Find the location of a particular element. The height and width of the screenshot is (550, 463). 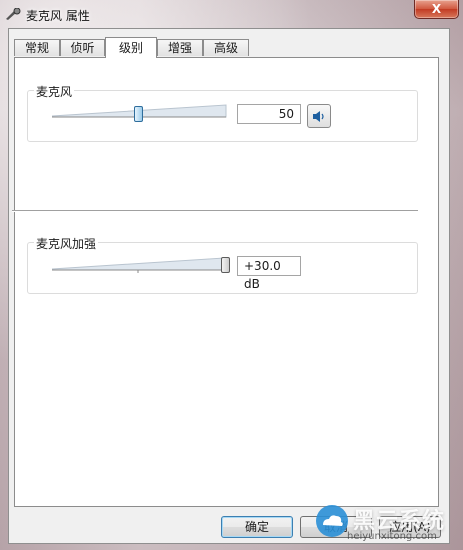

watermark-url: heiyunxitong.com is located at coordinates (392, 536).